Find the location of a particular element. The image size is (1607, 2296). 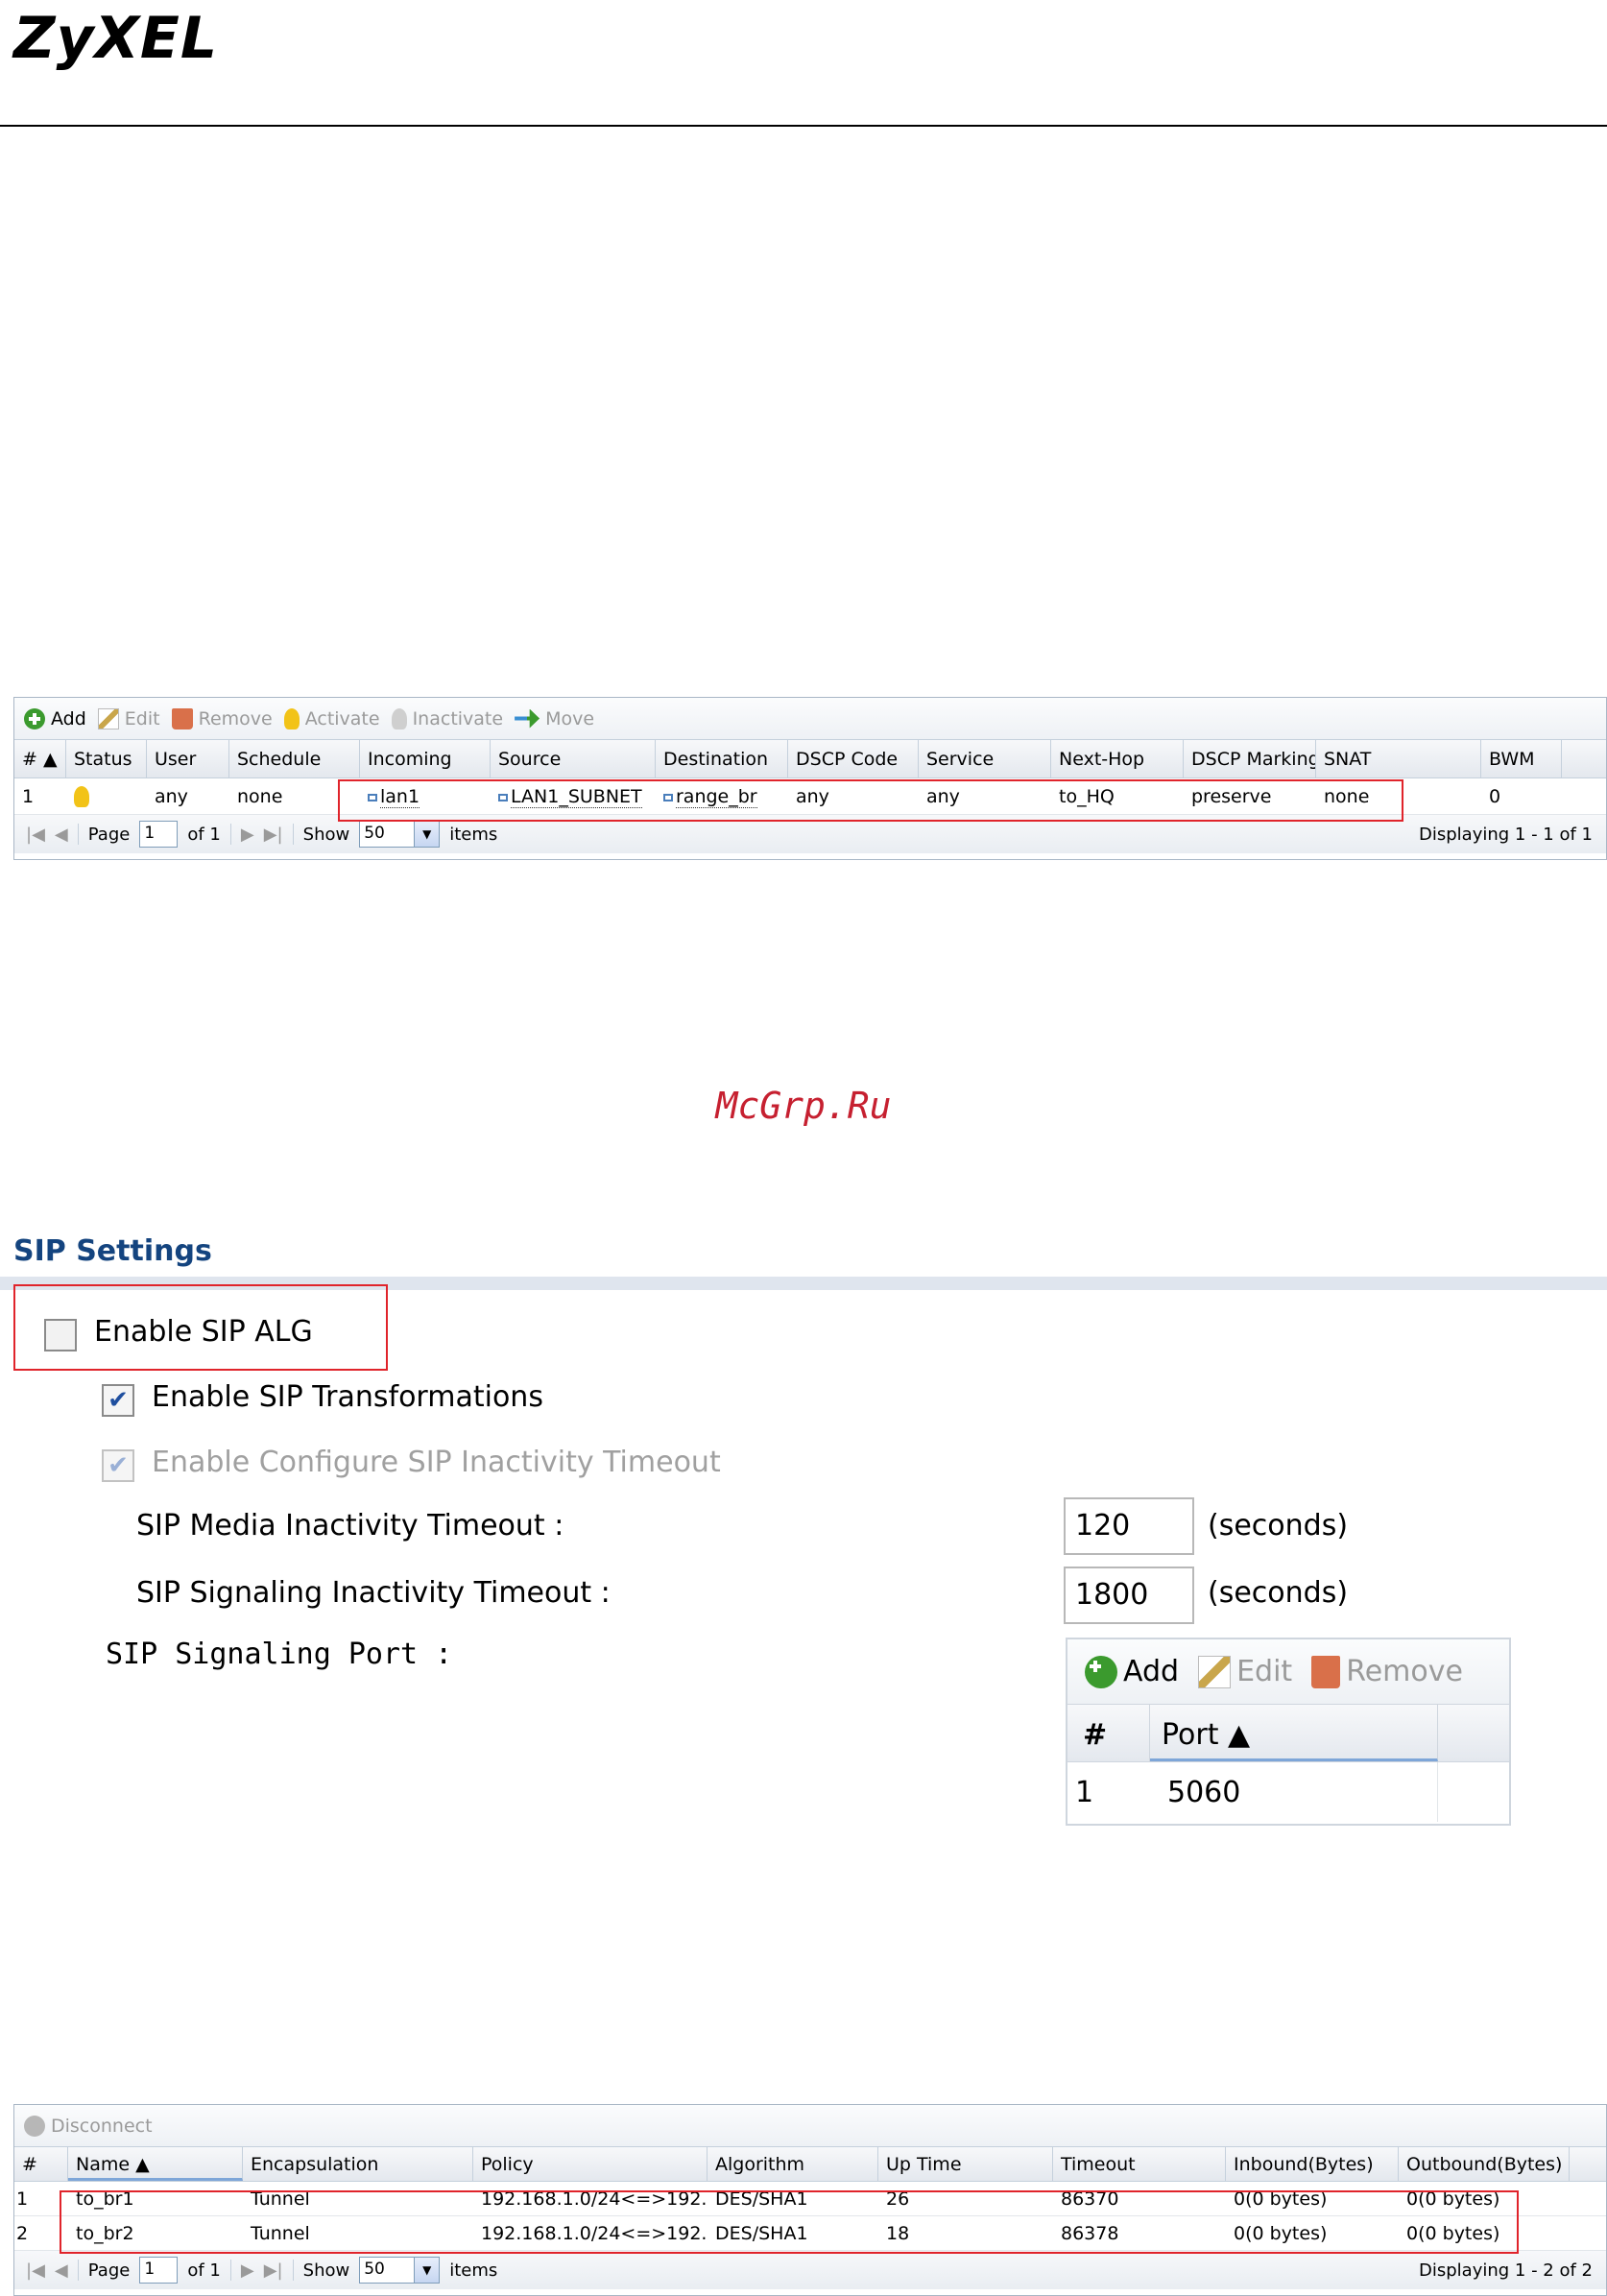

col-status: Status is located at coordinates (106, 759).